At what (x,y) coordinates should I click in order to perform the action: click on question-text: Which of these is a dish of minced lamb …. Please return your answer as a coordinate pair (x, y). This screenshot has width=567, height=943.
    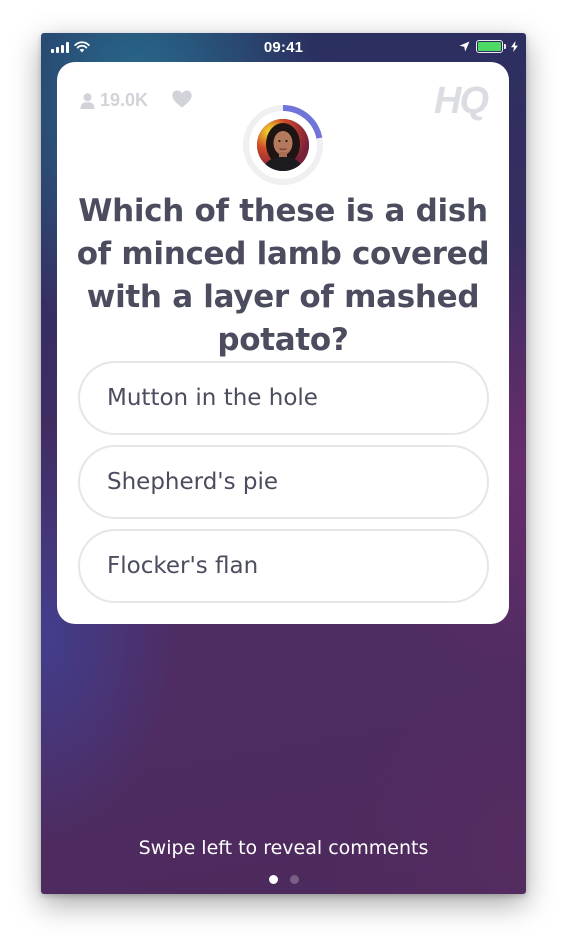
    Looking at the image, I should click on (283, 275).